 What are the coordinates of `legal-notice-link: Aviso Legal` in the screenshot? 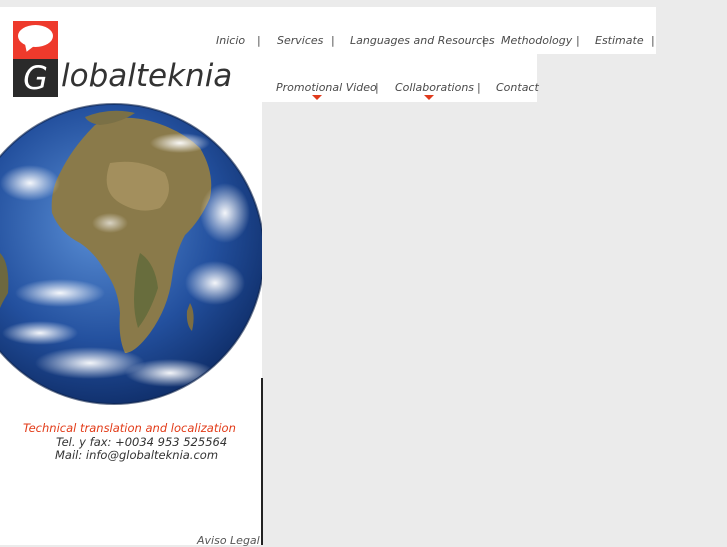 It's located at (228, 540).